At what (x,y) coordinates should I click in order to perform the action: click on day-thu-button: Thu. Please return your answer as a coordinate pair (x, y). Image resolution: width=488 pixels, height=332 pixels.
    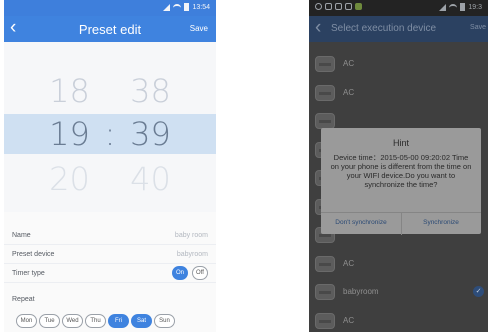
    Looking at the image, I should click on (95, 321).